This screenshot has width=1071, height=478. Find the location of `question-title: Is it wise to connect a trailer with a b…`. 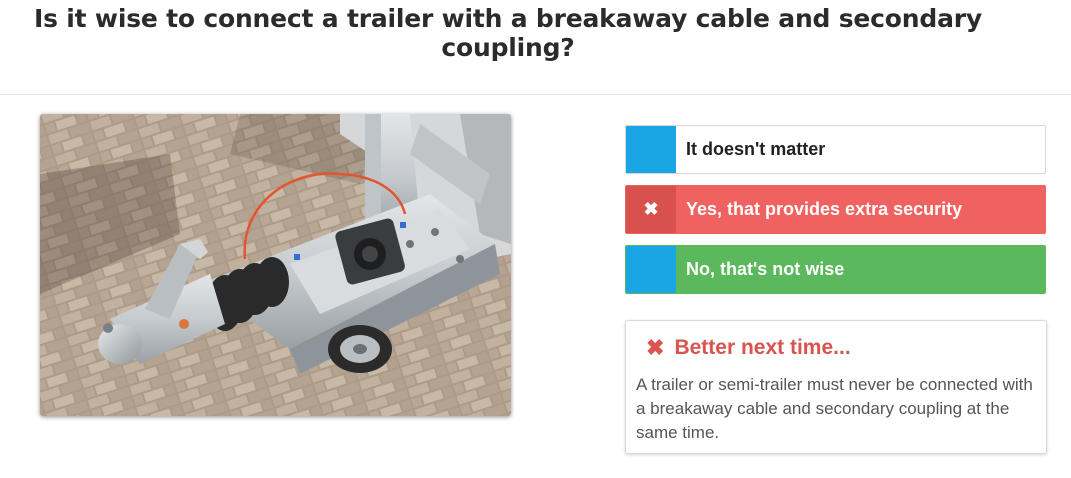

question-title: Is it wise to connect a trailer with a b… is located at coordinates (508, 33).